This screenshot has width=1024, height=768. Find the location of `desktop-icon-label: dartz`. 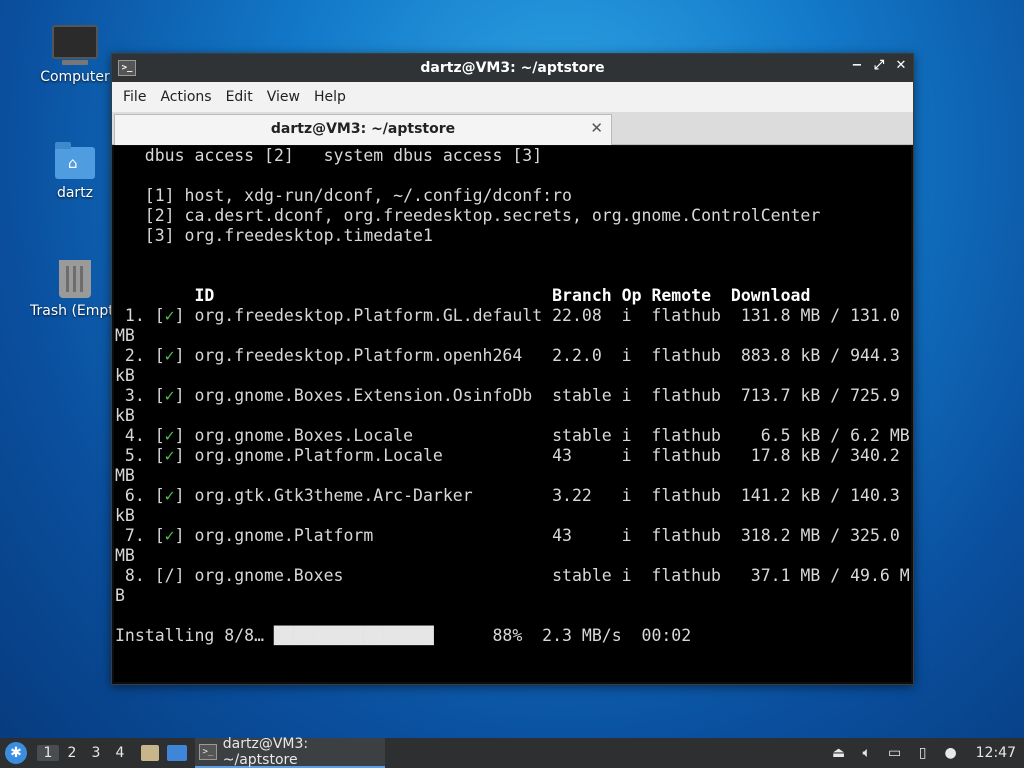

desktop-icon-label: dartz is located at coordinates (75, 193).